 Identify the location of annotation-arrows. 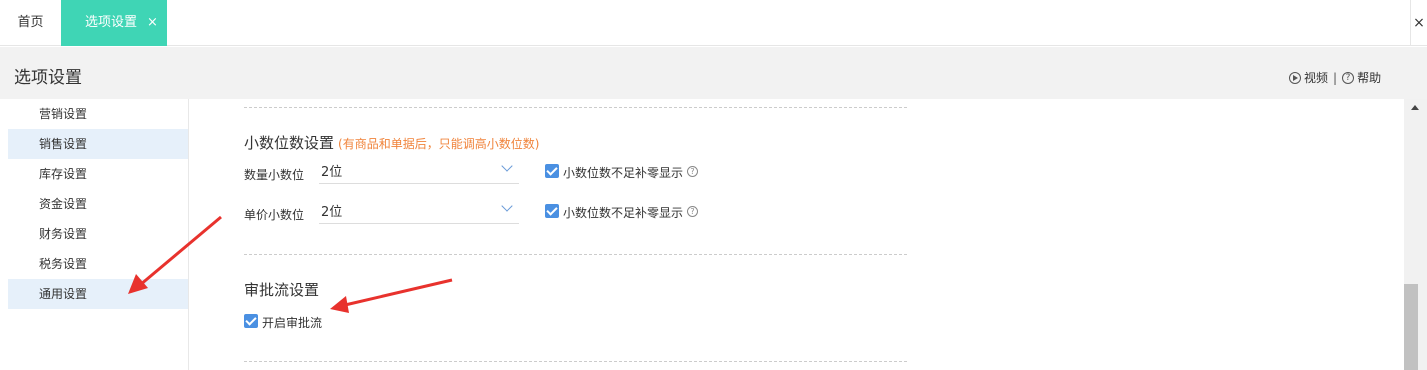
(290, 264).